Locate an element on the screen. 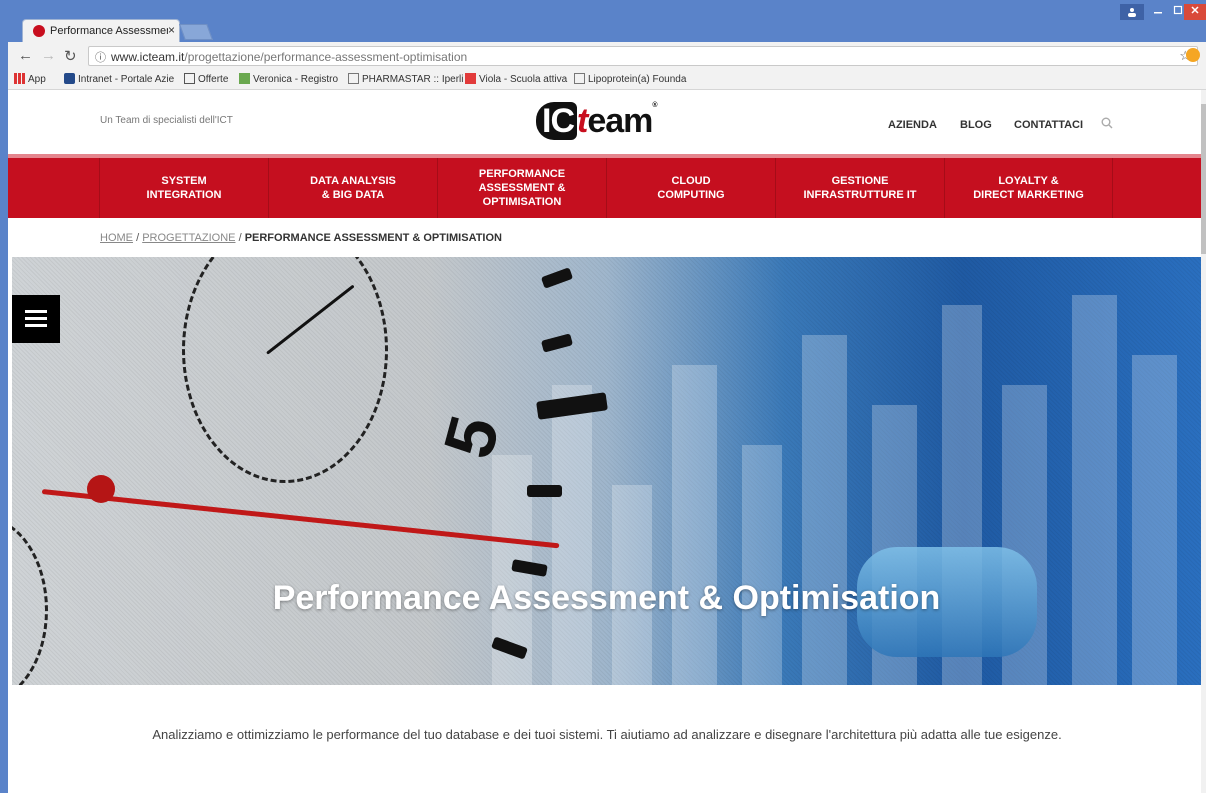 This screenshot has width=1206, height=793. bookmark-offerte: Offerte is located at coordinates (206, 79).